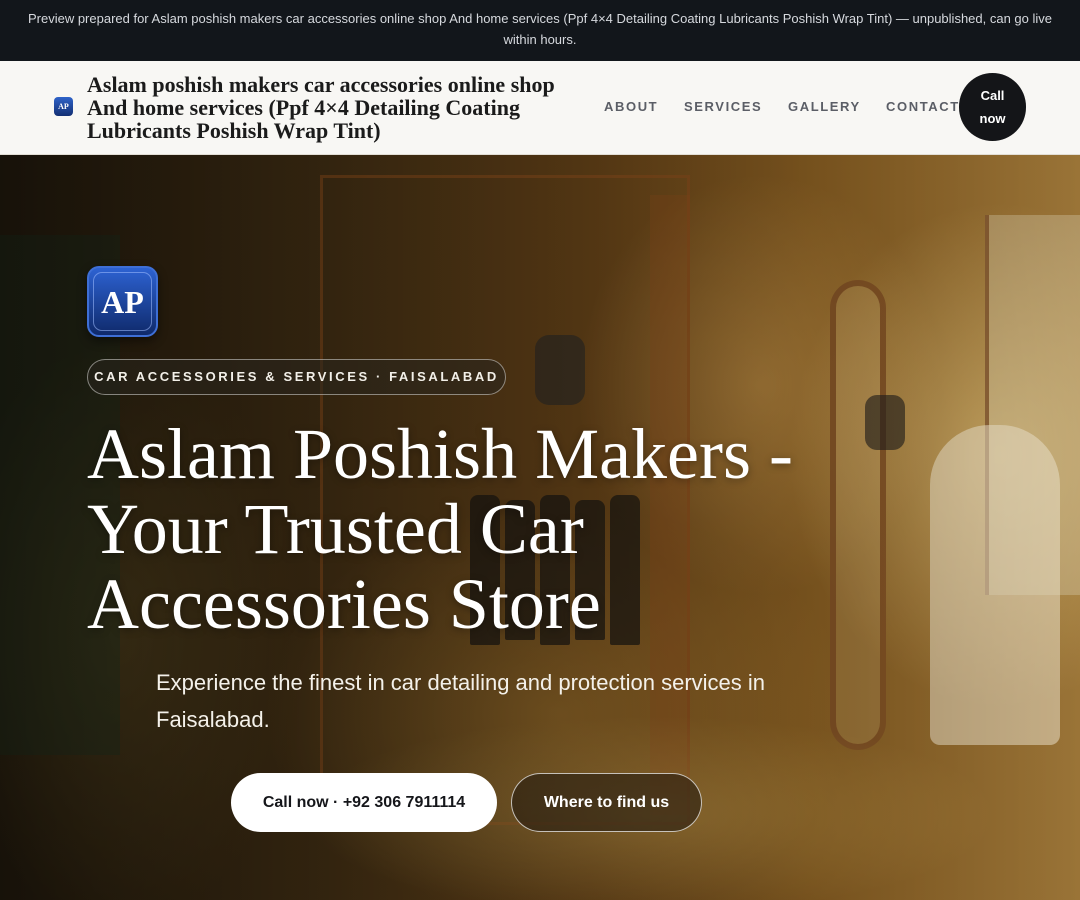 This screenshot has height=900, width=1080. Describe the element at coordinates (364, 802) in the screenshot. I see `call-now-button: Call now · +92 306 7911114` at that location.